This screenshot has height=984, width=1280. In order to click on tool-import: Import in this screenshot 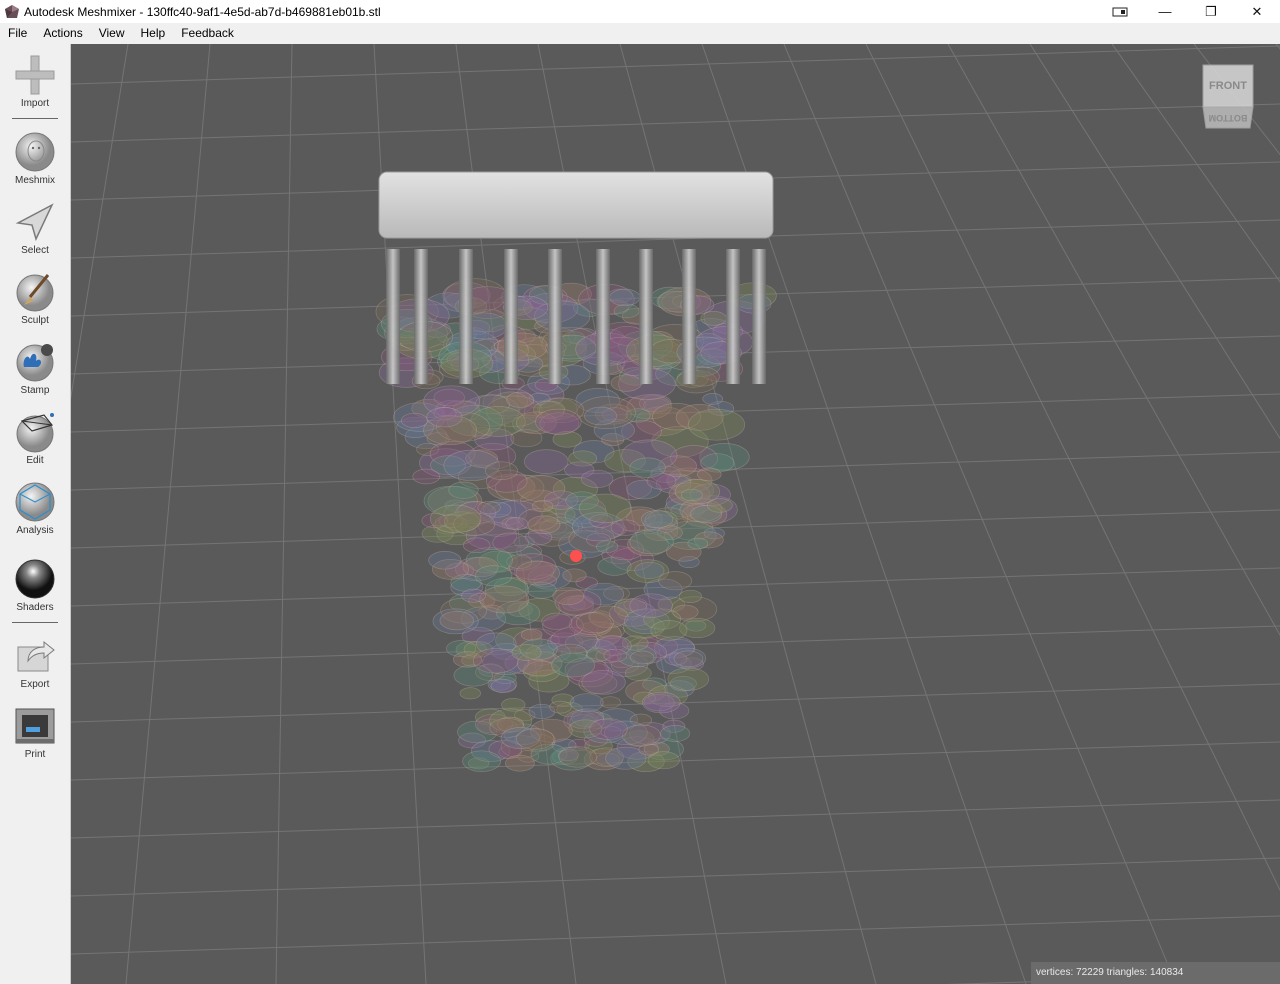, I will do `click(35, 81)`.